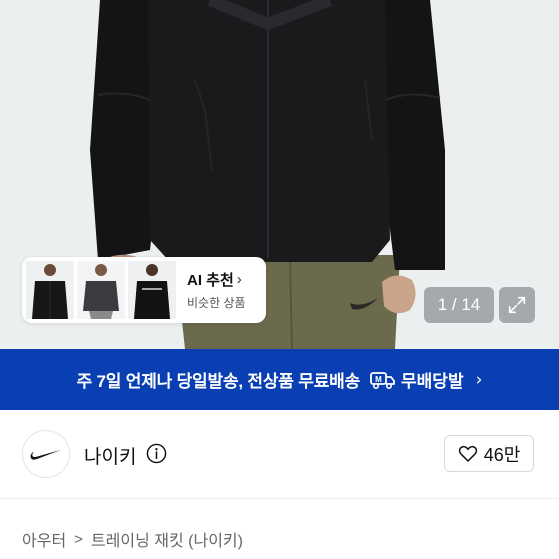 The image size is (559, 559). I want to click on nike-swoosh-icon, so click(46, 454).